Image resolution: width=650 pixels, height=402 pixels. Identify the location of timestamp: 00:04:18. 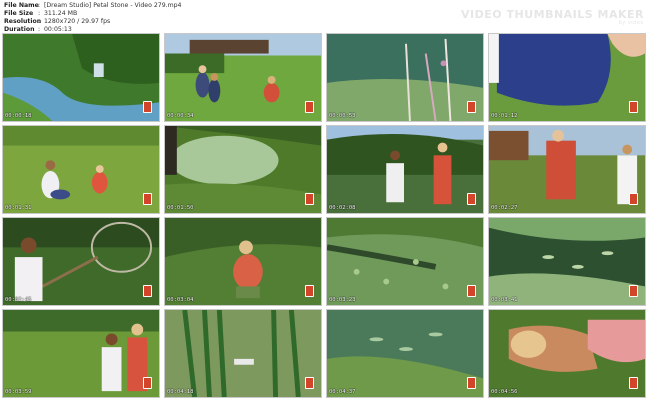
(180, 392).